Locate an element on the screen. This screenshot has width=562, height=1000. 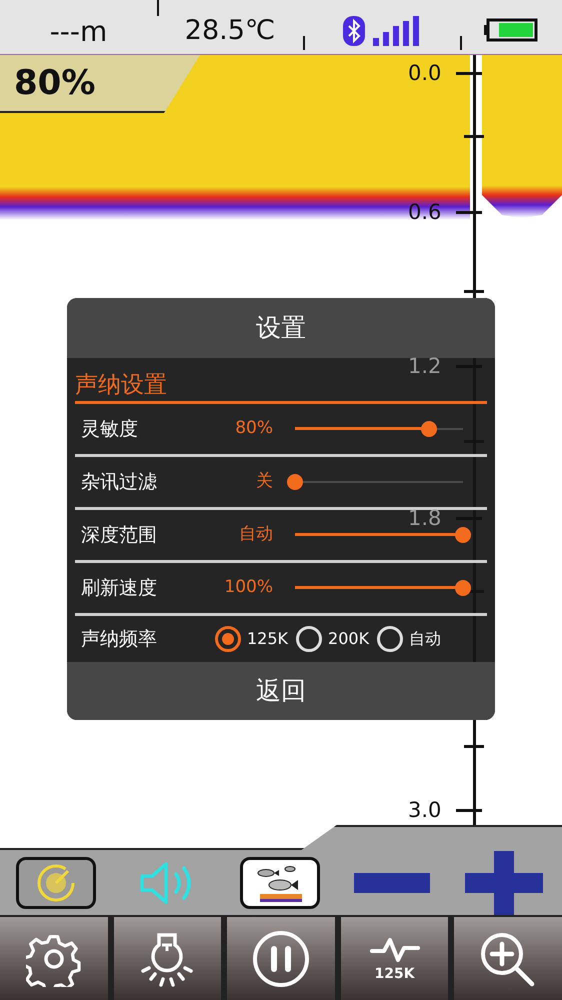
depth-scale-label: 0.0 is located at coordinates (425, 73).